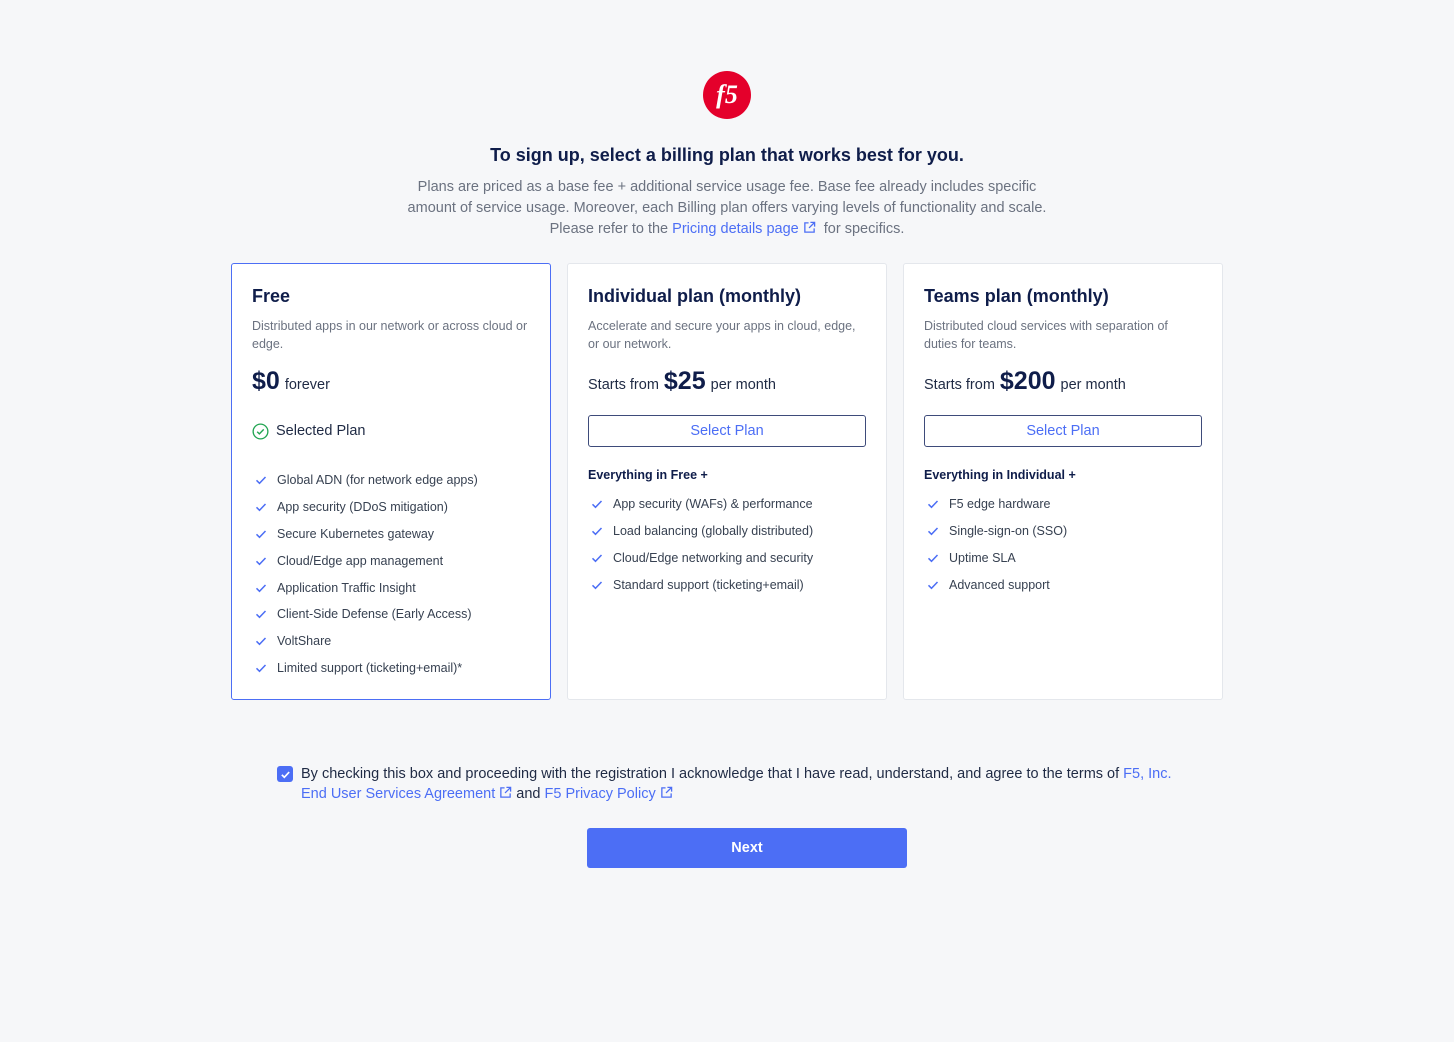  I want to click on plan-price-row: Starts from $25 per month, so click(727, 384).